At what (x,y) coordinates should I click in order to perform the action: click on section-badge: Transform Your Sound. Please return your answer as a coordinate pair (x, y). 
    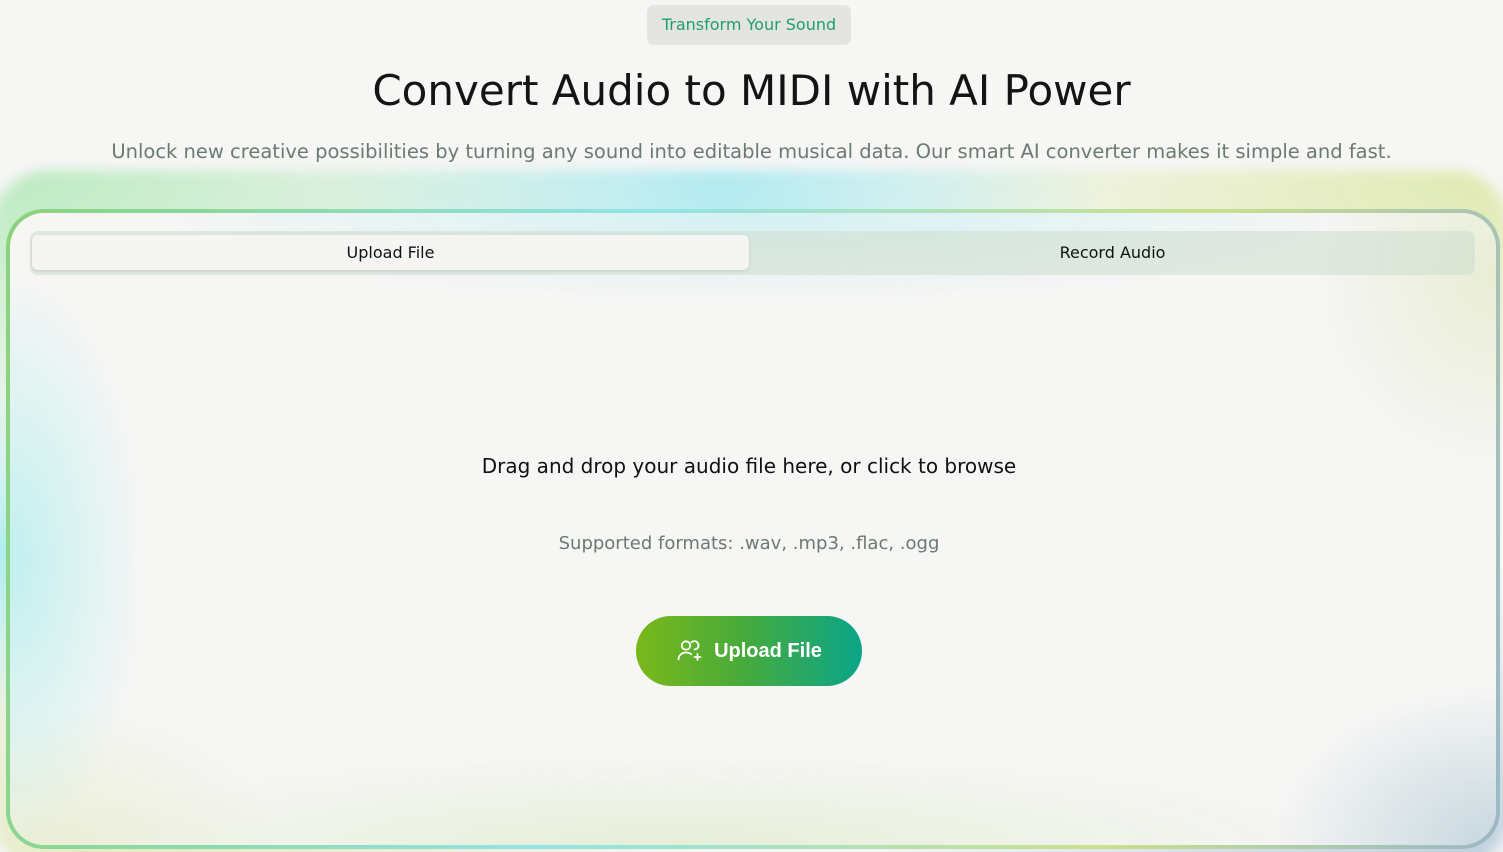
    Looking at the image, I should click on (749, 25).